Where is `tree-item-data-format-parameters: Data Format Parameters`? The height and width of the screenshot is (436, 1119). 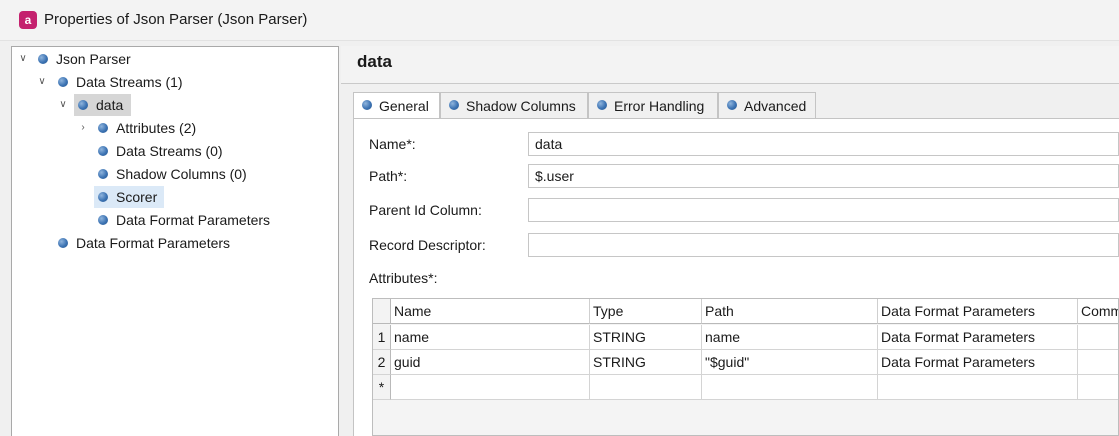
tree-item-data-format-parameters: Data Format Parameters is located at coordinates (175, 243).